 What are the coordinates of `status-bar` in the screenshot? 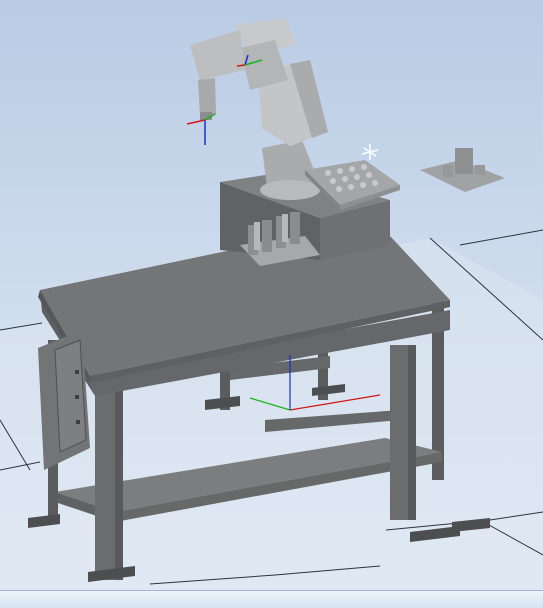 It's located at (271, 599).